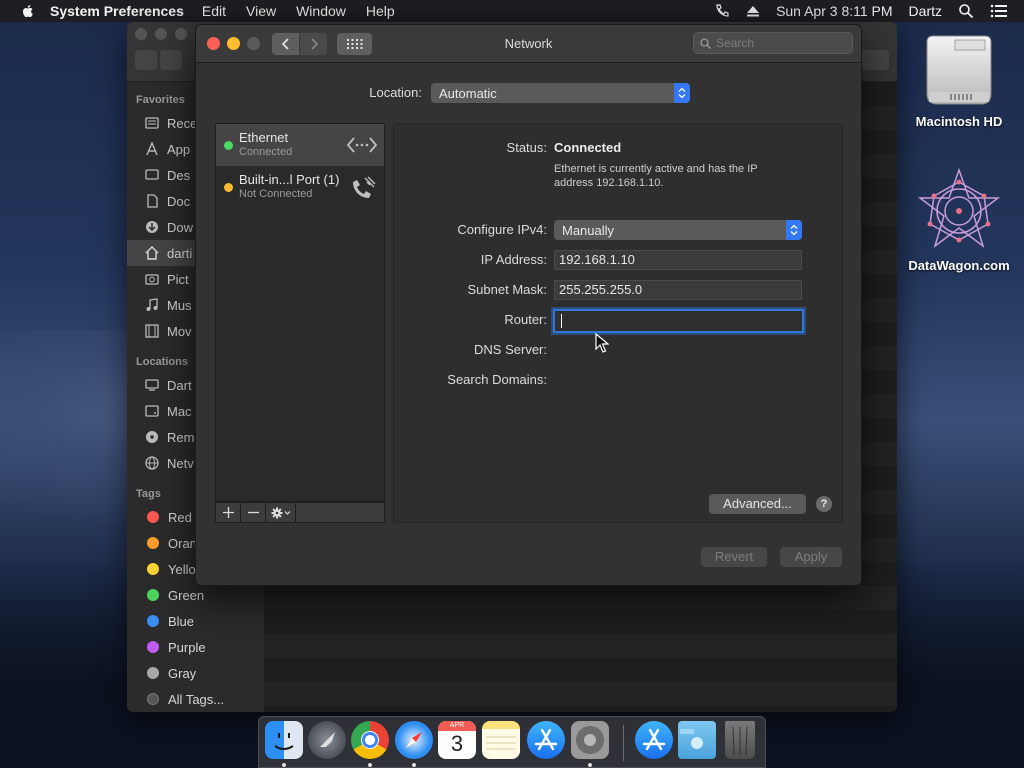  Describe the element at coordinates (178, 279) in the screenshot. I see `sidebar-item-label: Pict` at that location.